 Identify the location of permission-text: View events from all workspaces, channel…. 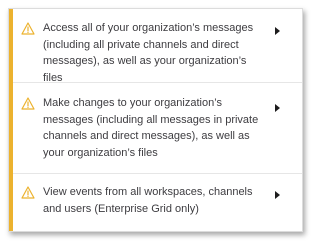
(148, 200).